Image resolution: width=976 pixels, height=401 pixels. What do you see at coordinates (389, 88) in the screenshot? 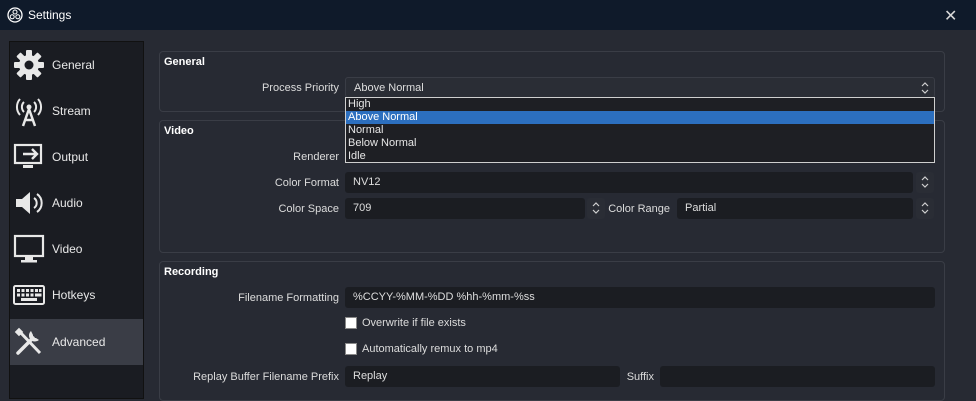
I see `process-priority-value: Above Normal` at bounding box center [389, 88].